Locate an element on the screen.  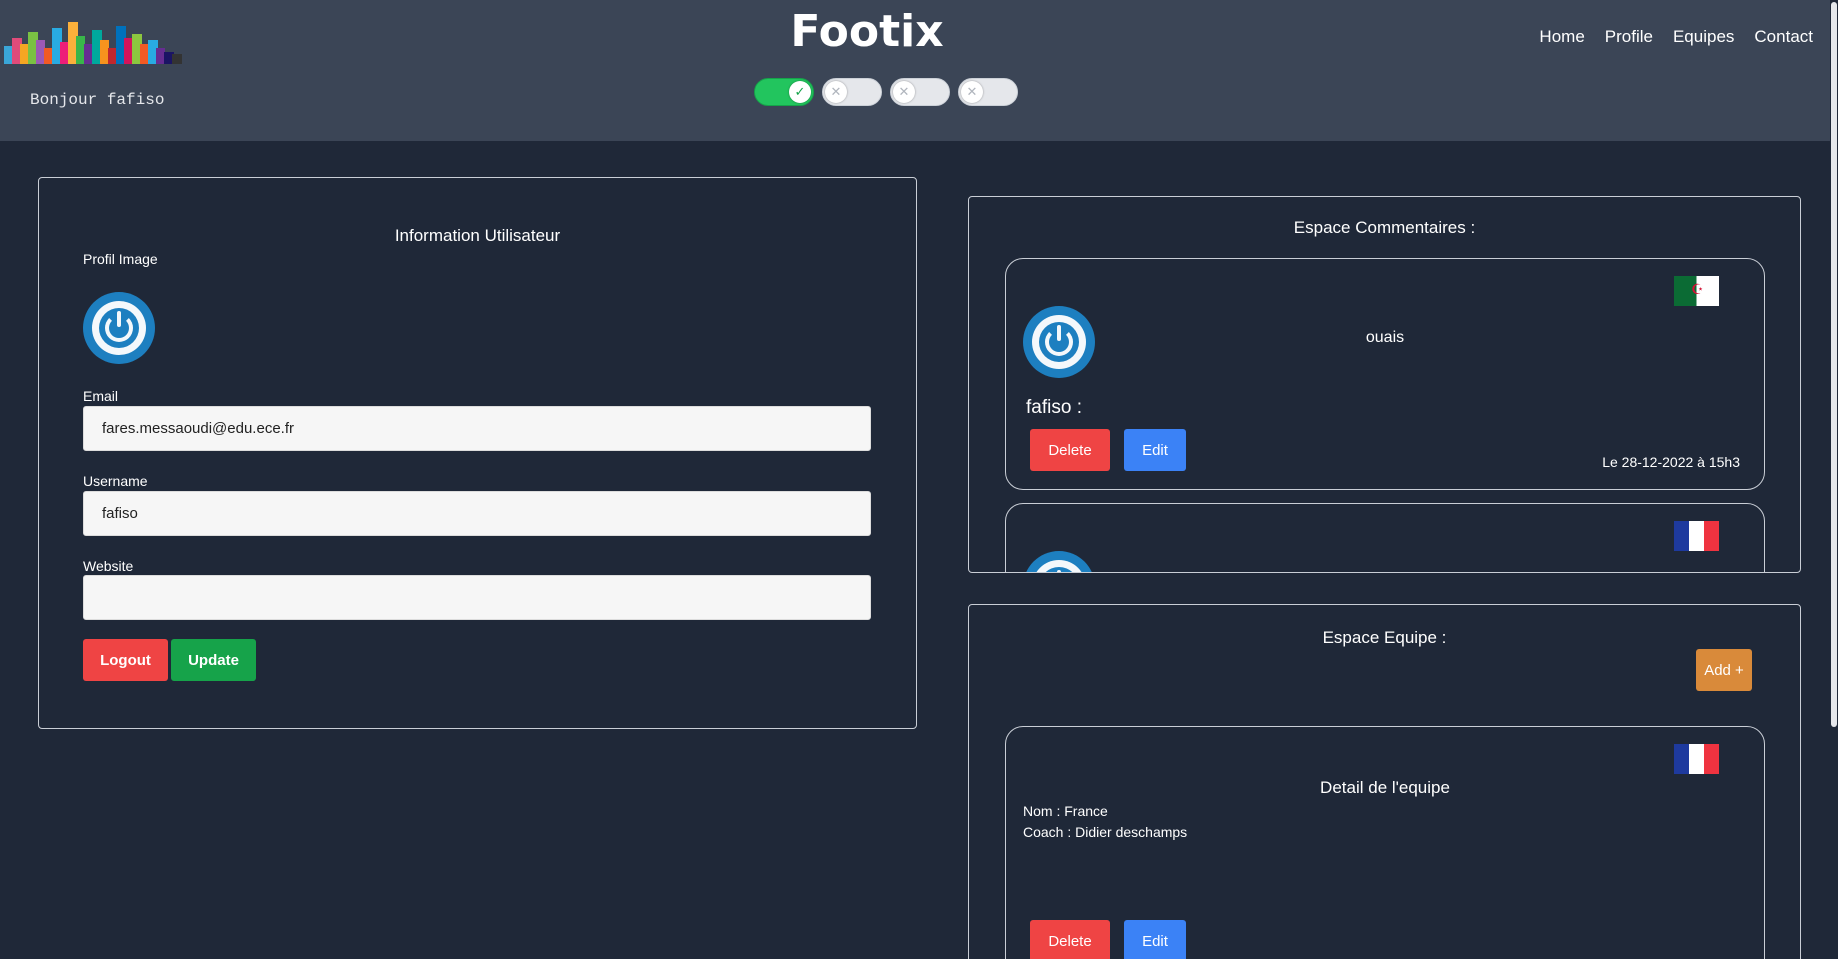
delete-comment-button: Delete is located at coordinates (1070, 450).